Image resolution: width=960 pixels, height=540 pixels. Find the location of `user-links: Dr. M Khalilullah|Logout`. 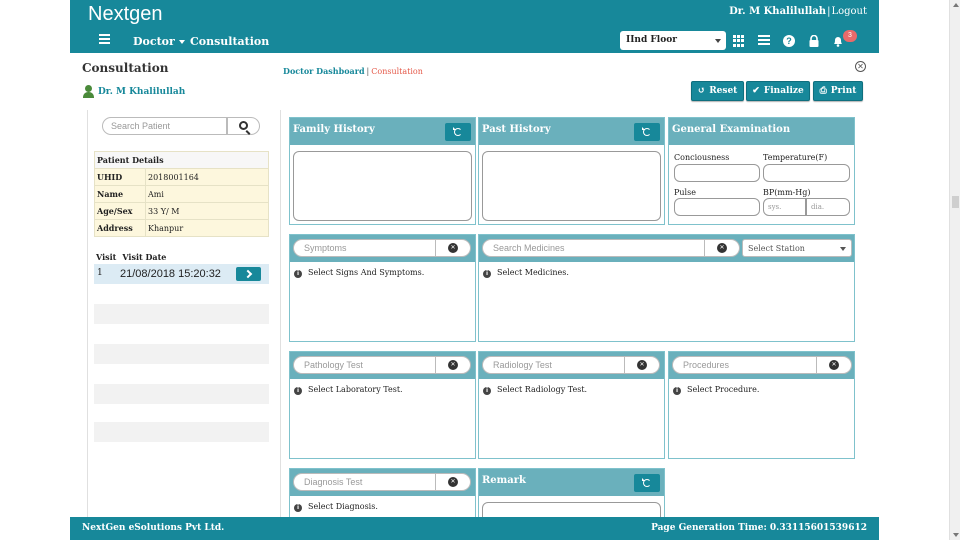

user-links: Dr. M Khalilullah|Logout is located at coordinates (798, 11).